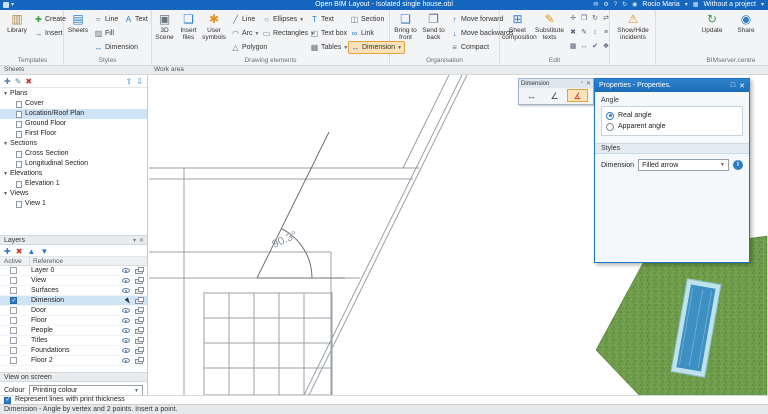  Describe the element at coordinates (573, 33) in the screenshot. I see `delete-tool-icon: ✖` at that location.